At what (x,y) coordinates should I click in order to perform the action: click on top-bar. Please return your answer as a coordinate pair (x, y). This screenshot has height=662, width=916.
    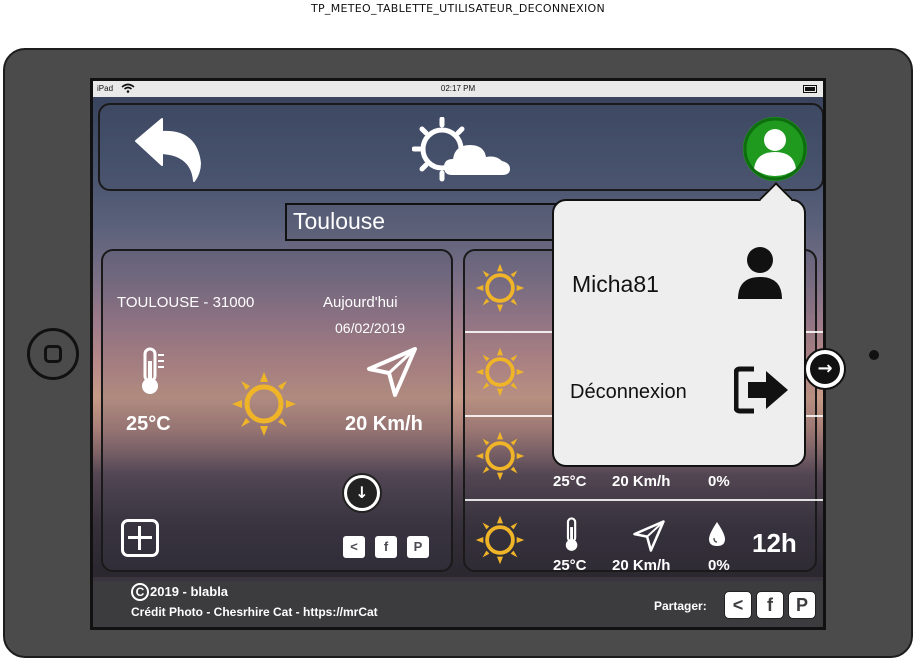
    Looking at the image, I should click on (460, 147).